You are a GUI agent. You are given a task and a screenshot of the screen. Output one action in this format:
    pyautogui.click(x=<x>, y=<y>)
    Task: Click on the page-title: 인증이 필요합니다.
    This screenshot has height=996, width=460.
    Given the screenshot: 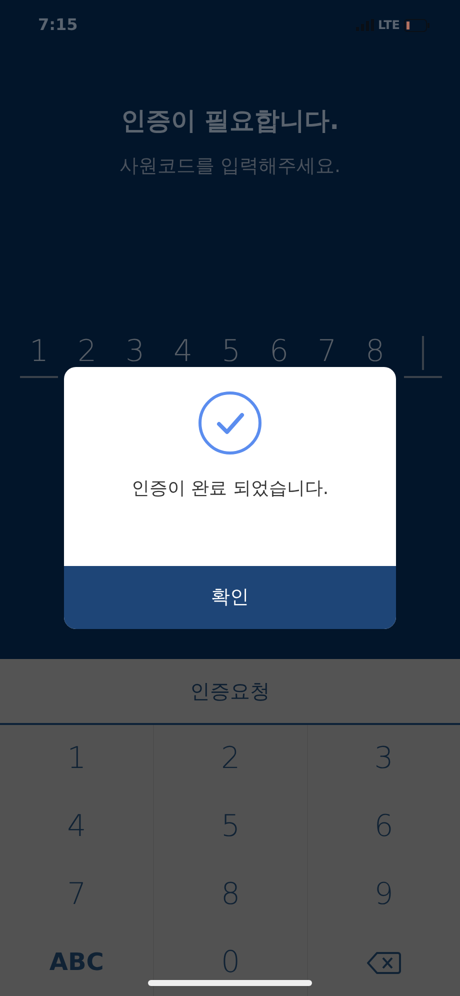 What is the action you would take?
    pyautogui.click(x=230, y=121)
    